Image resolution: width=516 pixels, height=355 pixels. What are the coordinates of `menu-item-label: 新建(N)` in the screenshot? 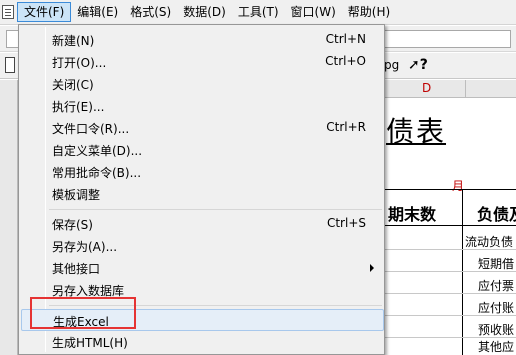 It's located at (73, 41).